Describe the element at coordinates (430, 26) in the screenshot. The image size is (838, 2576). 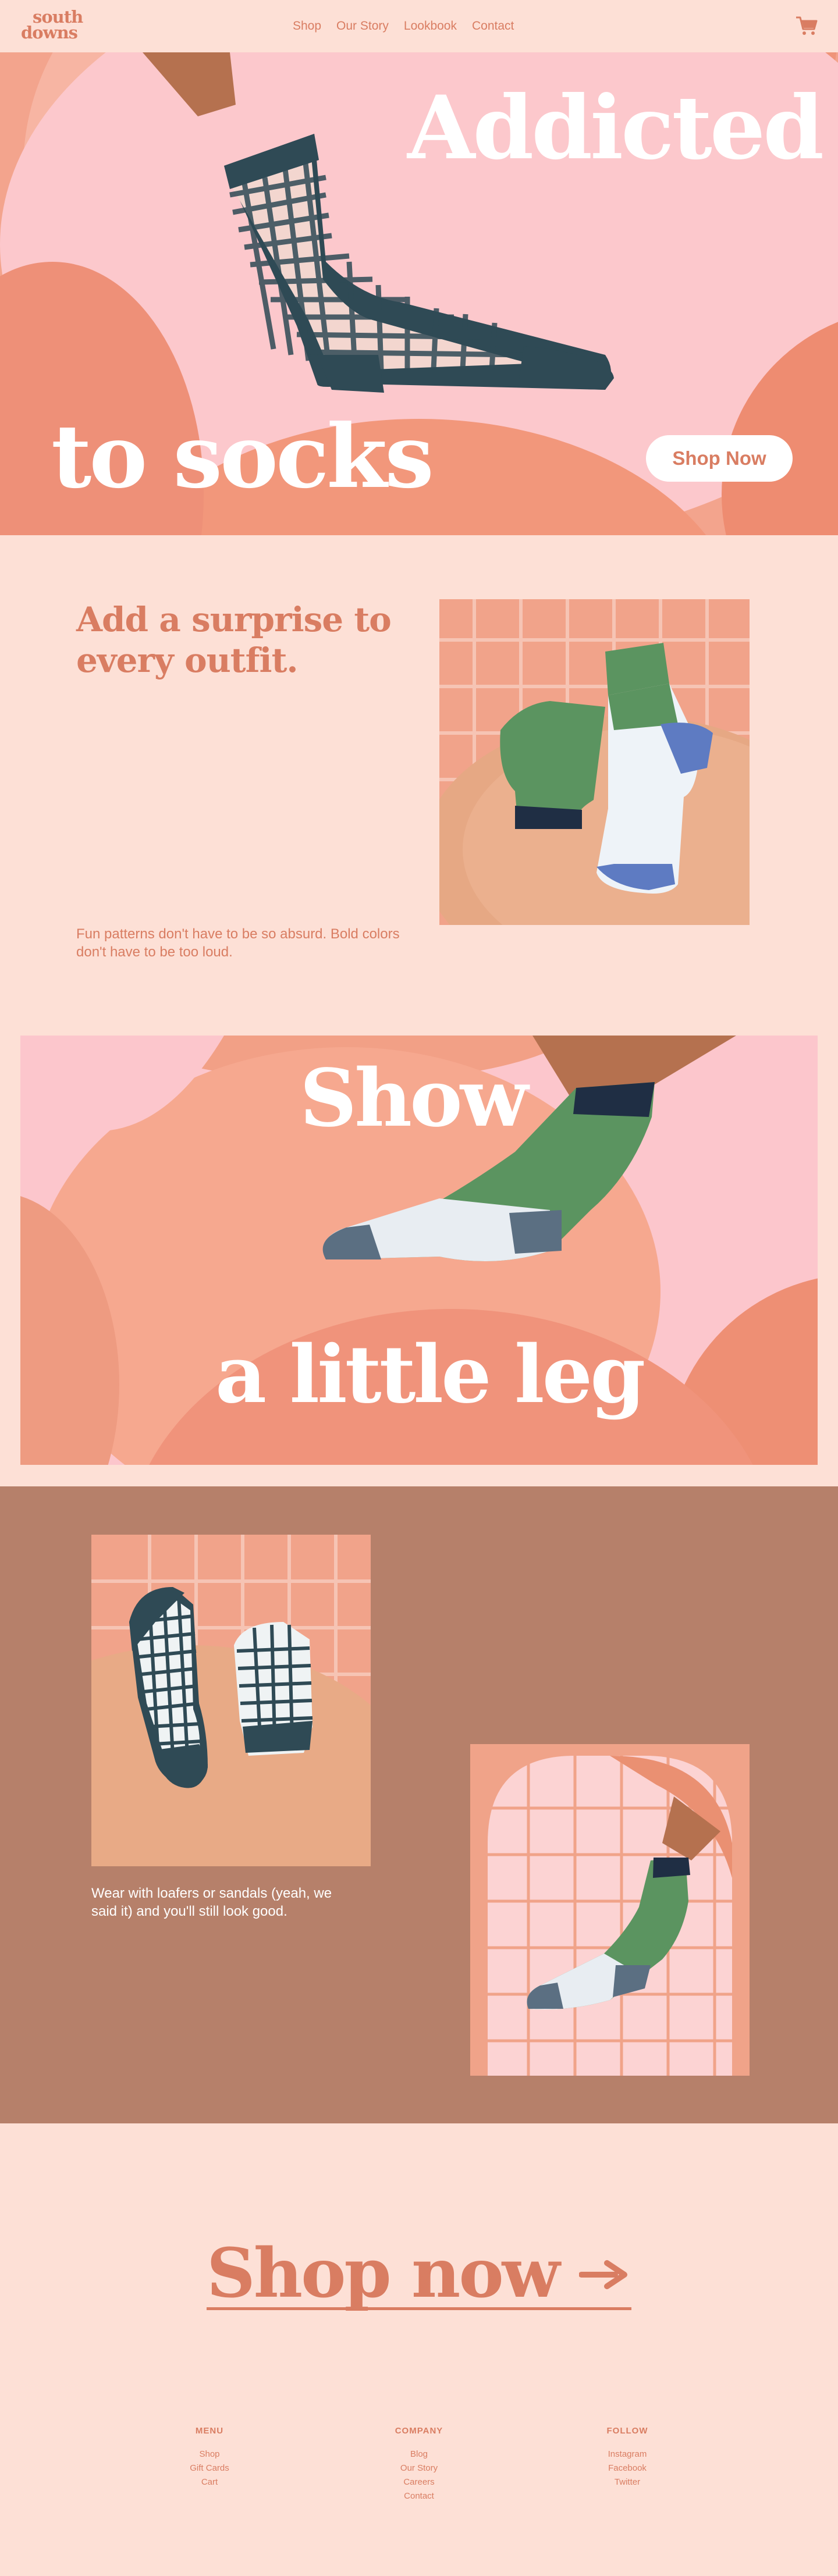
I see `nav-lookbook: Lookbook` at that location.